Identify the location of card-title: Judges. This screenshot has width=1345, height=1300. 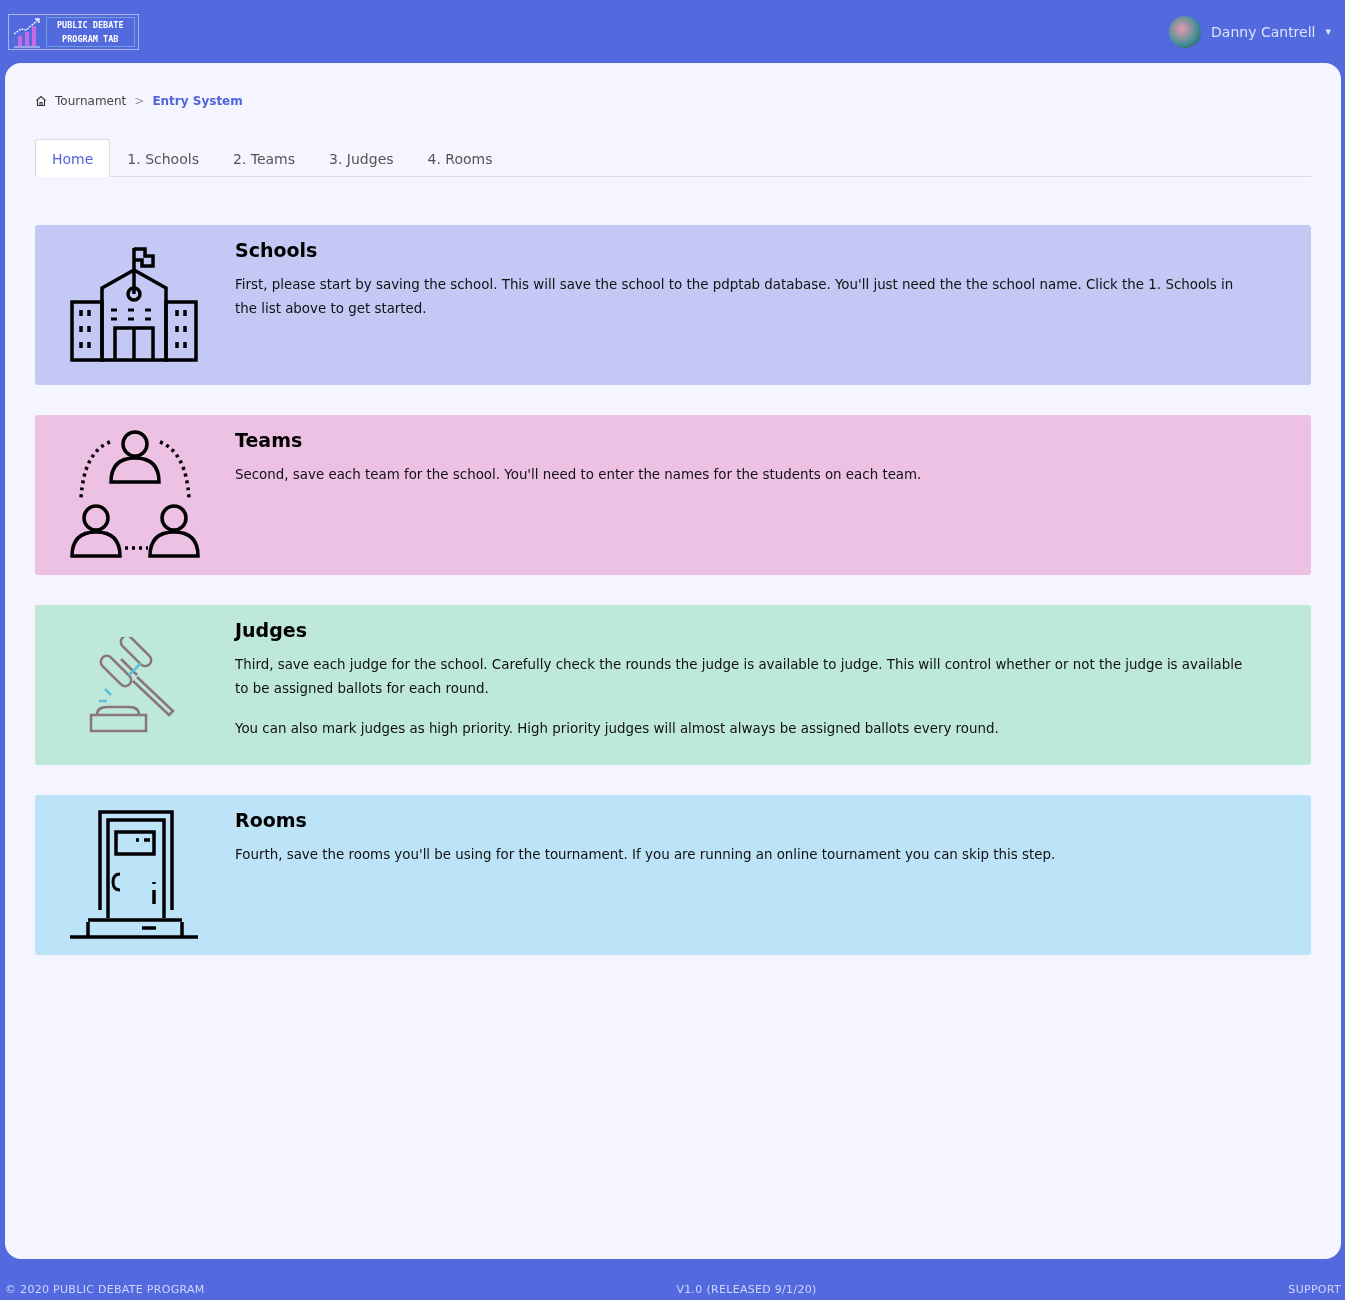
(271, 630).